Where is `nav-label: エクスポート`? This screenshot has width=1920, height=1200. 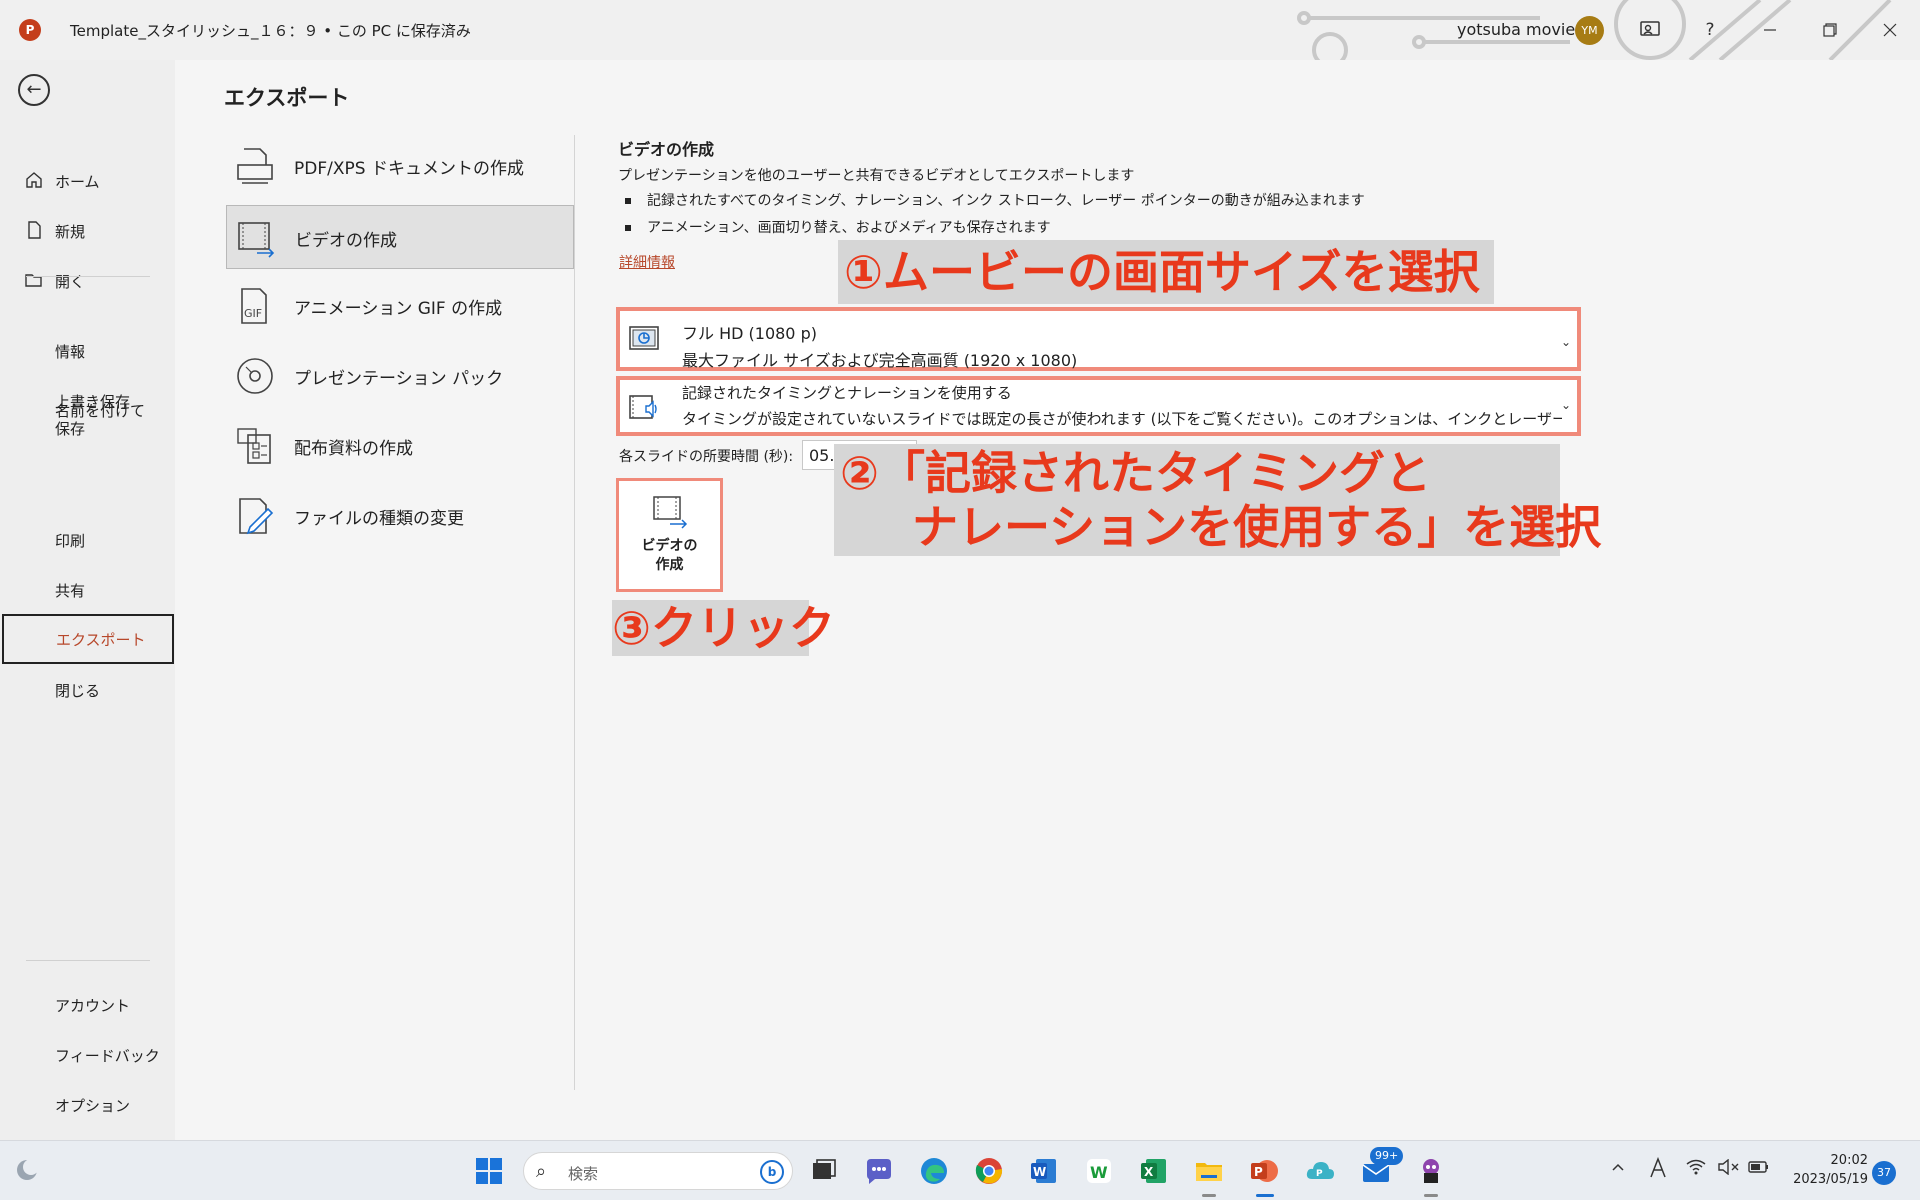
nav-label: エクスポート is located at coordinates (101, 640).